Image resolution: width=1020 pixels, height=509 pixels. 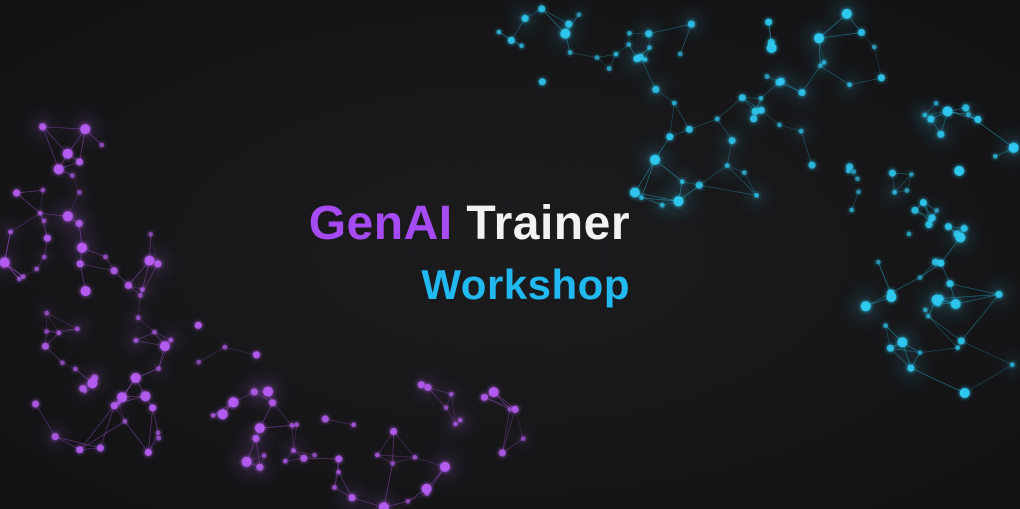 I want to click on title-line-2: Workshop, so click(x=525, y=284).